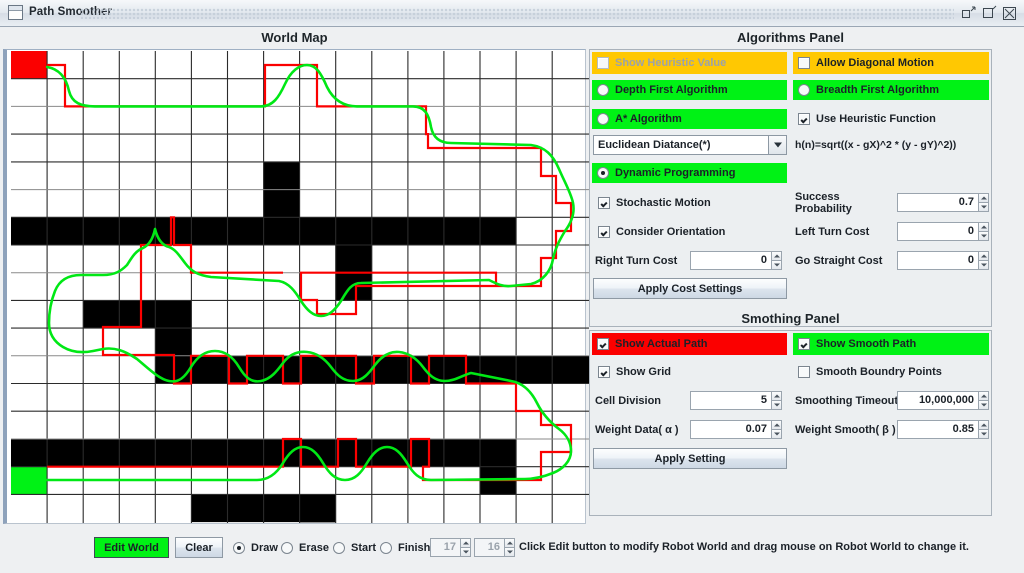 The height and width of the screenshot is (573, 1024). What do you see at coordinates (406, 547) in the screenshot?
I see `radio-finish: Finish` at bounding box center [406, 547].